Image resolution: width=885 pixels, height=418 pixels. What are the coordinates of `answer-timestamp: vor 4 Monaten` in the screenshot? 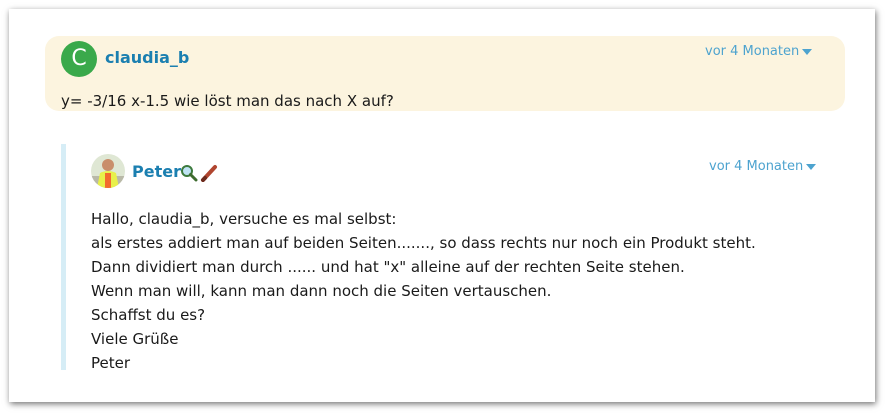 It's located at (756, 166).